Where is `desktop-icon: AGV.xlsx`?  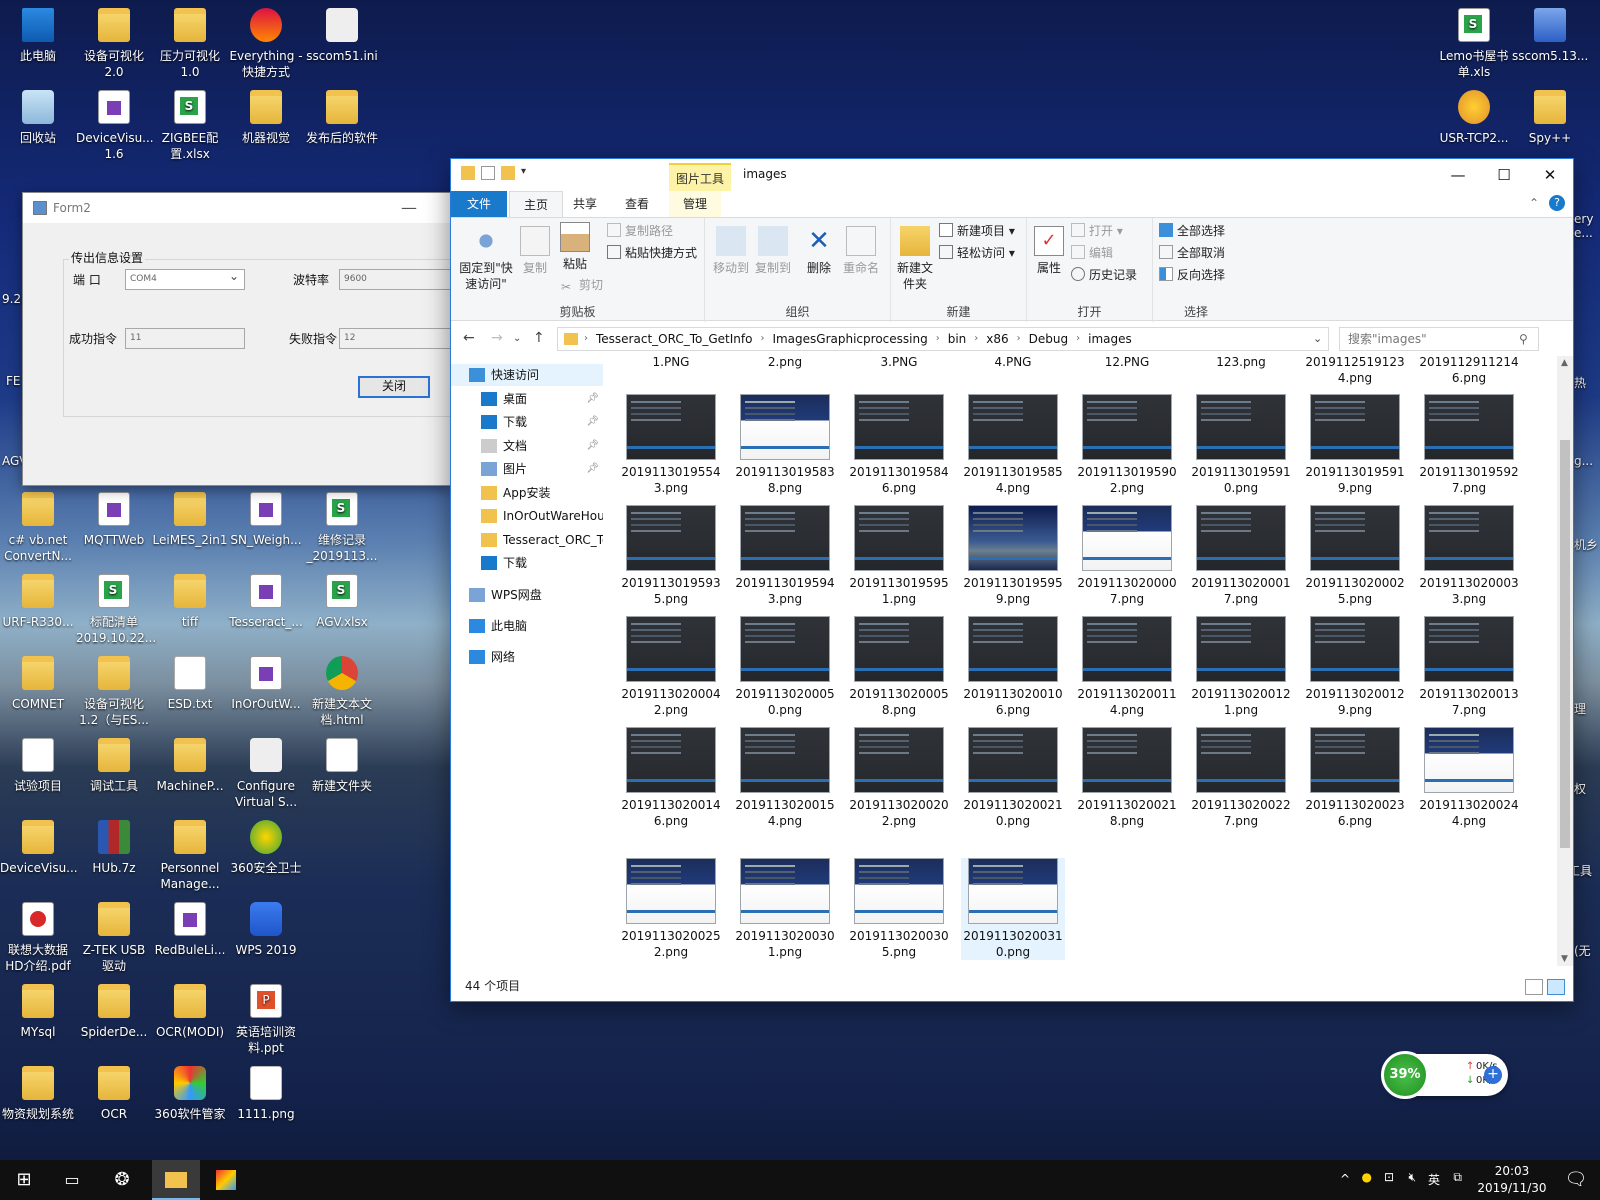
desktop-icon: AGV.xlsx is located at coordinates (342, 600).